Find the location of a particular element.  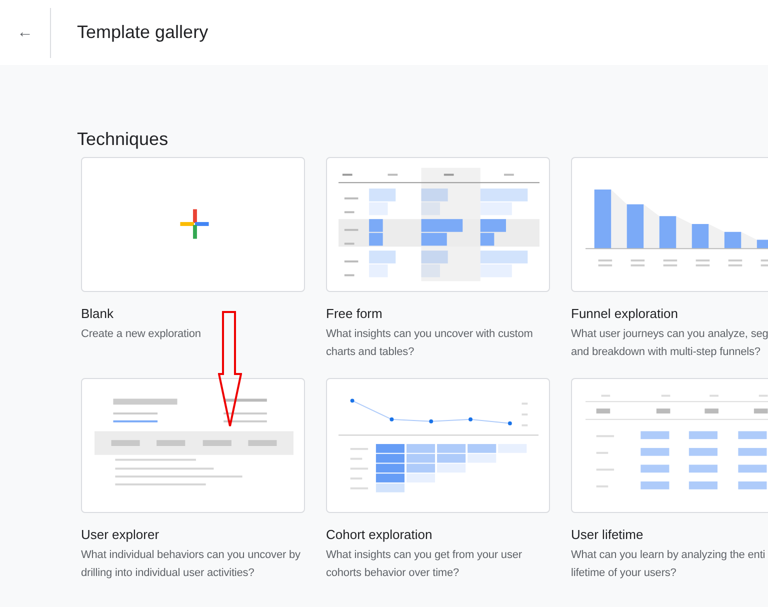

template-description: lifetime of your users? is located at coordinates (623, 573).